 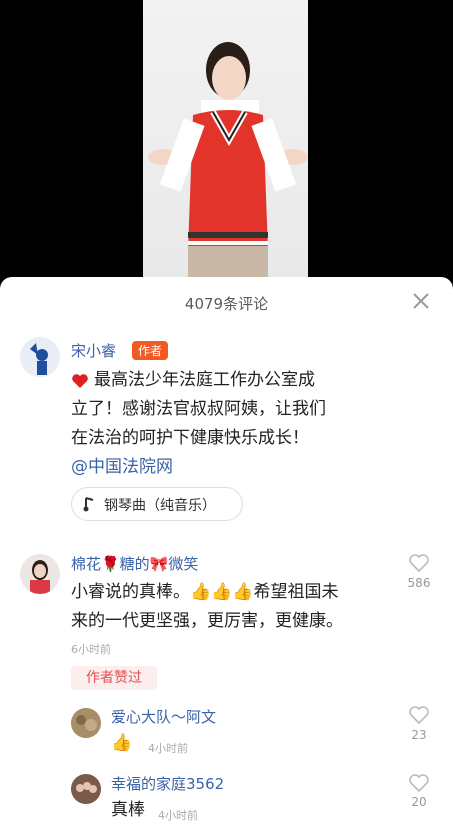 What do you see at coordinates (207, 621) in the screenshot?
I see `comment-text-line2: 来的一代更坚强，更厉害，更健康。` at bounding box center [207, 621].